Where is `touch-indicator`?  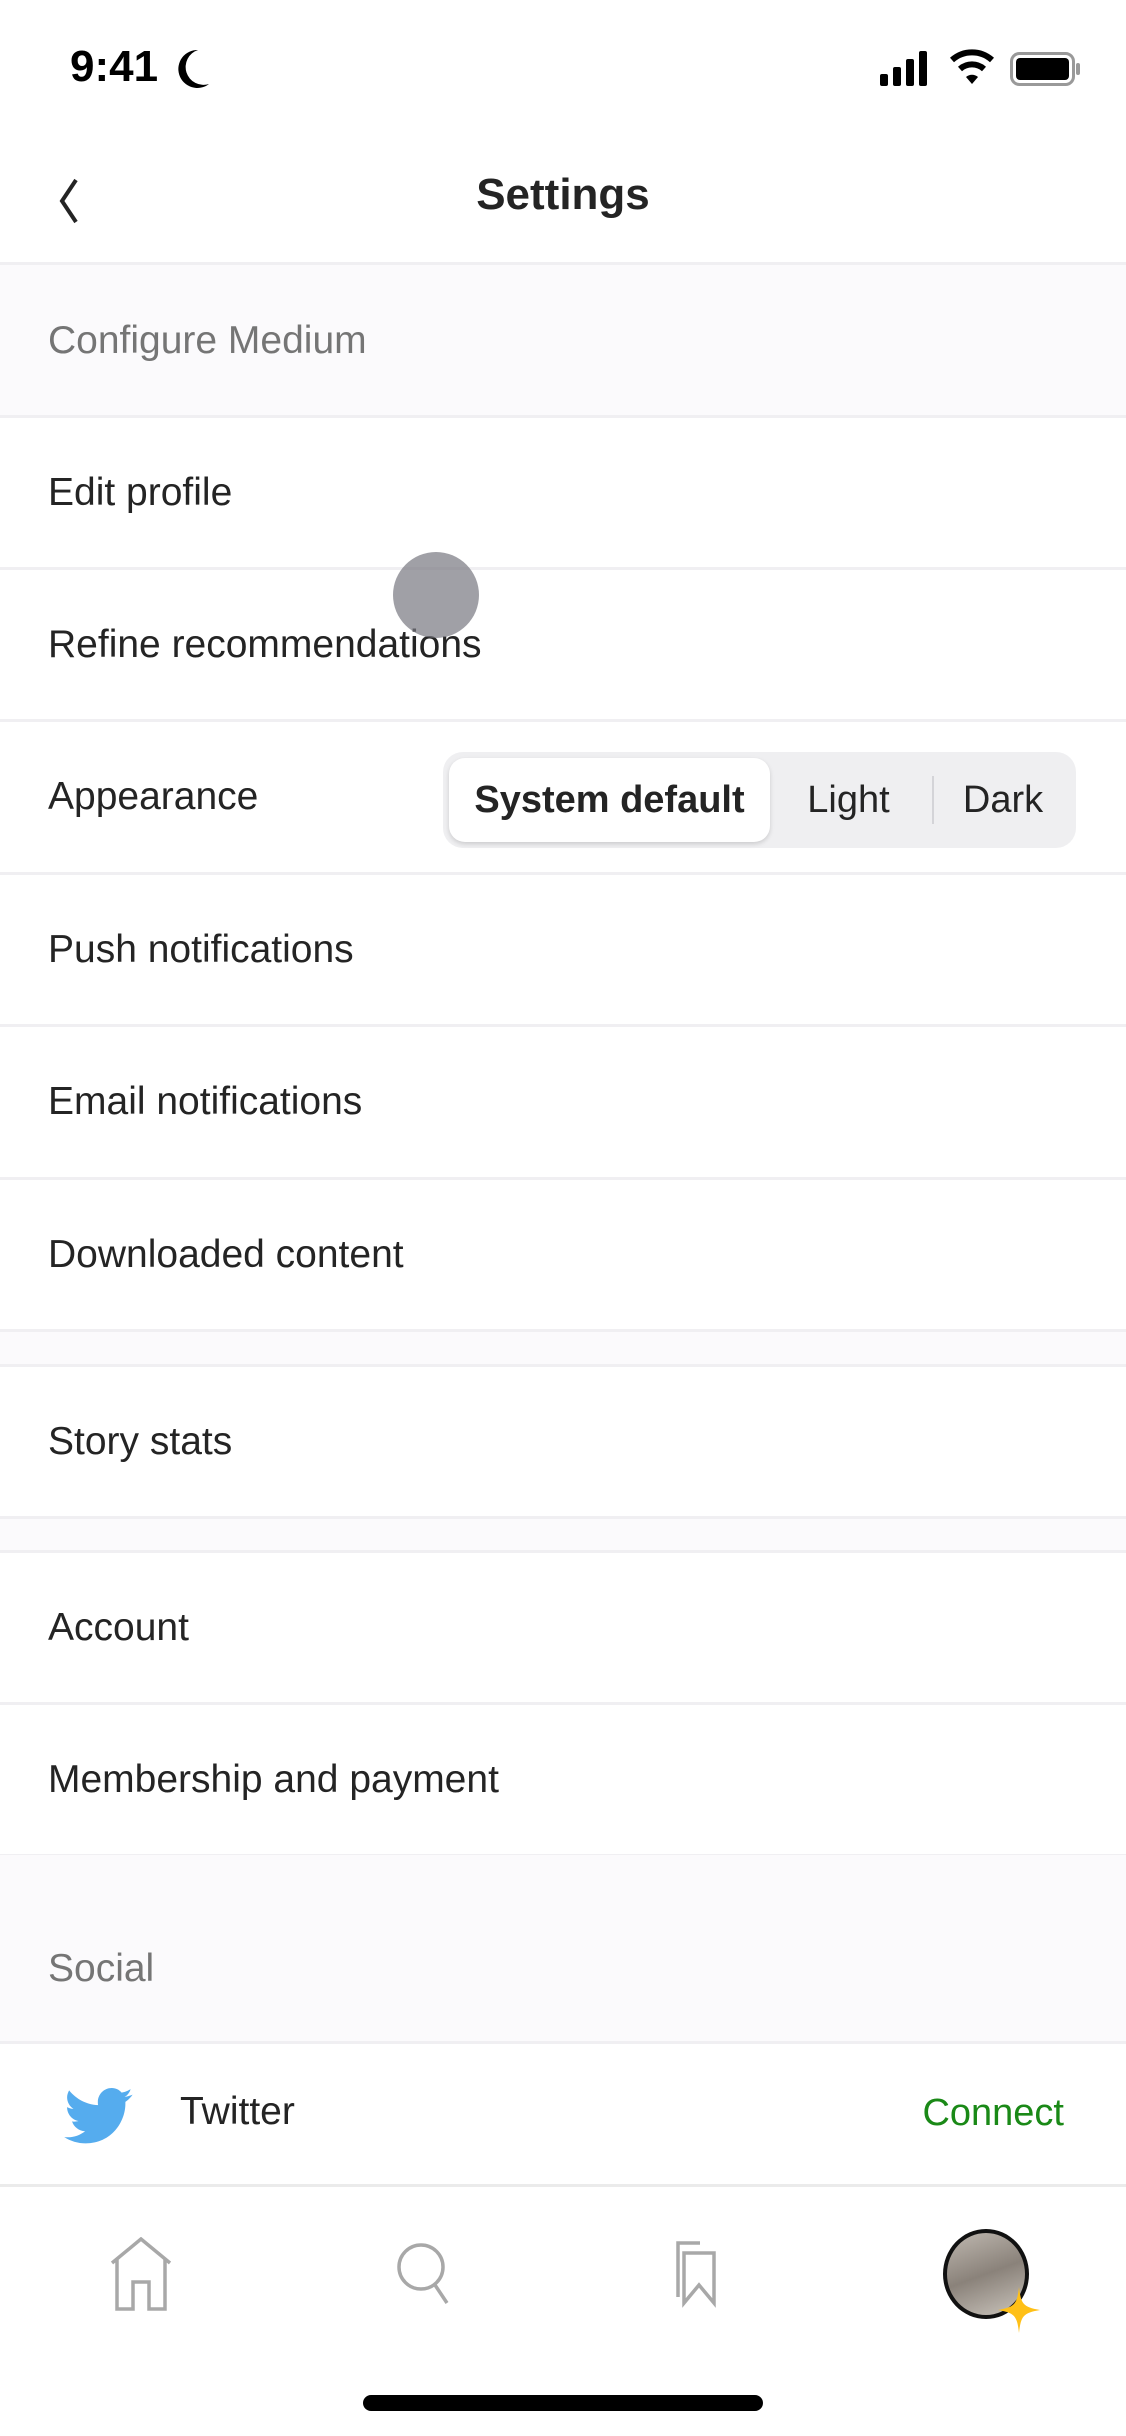
touch-indicator is located at coordinates (436, 595).